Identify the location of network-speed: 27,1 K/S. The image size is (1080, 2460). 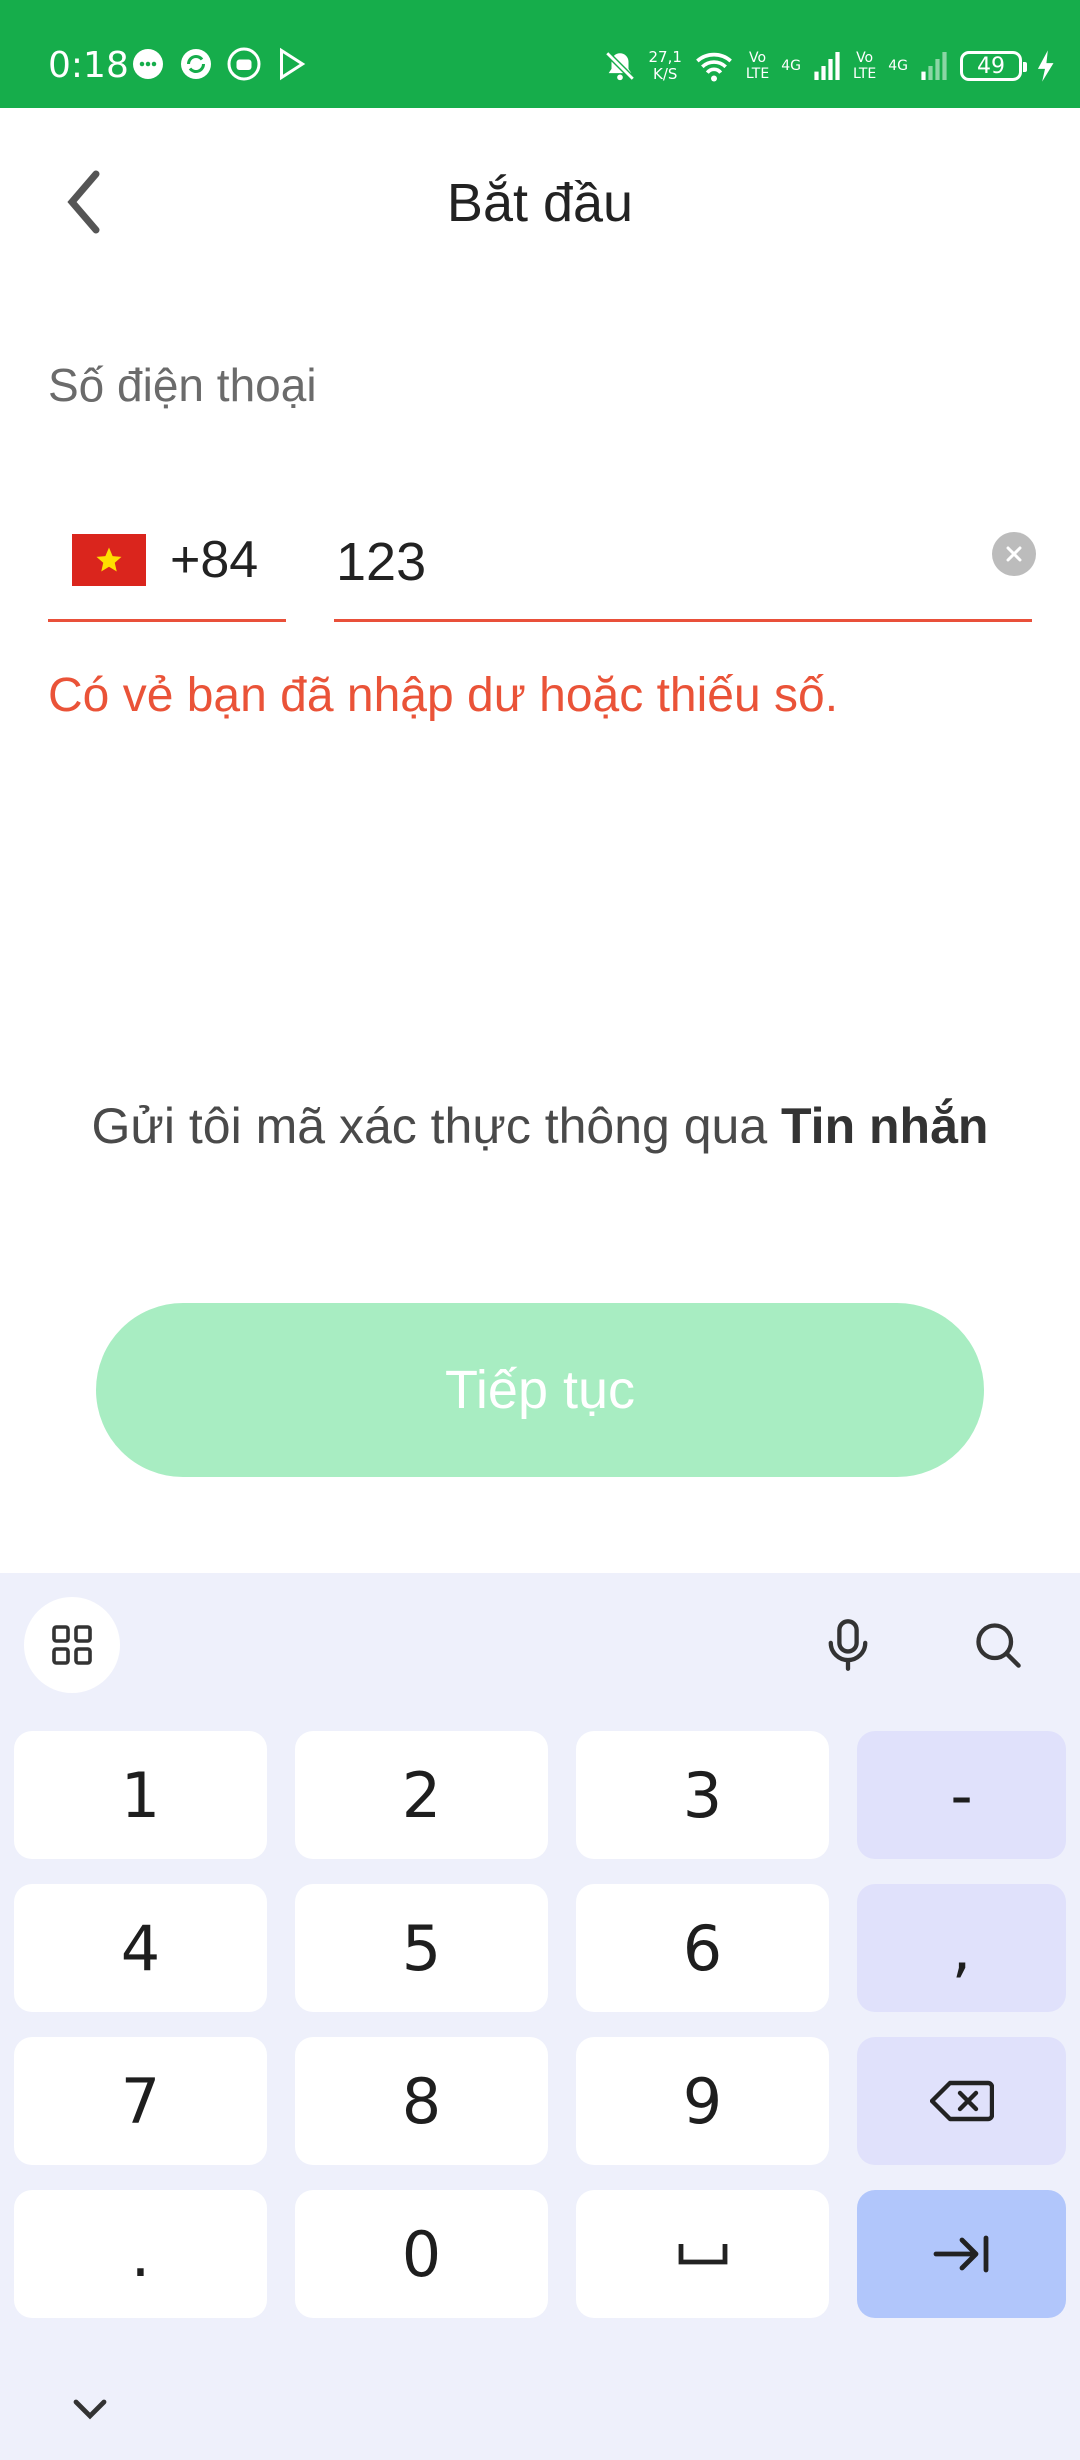
(665, 66).